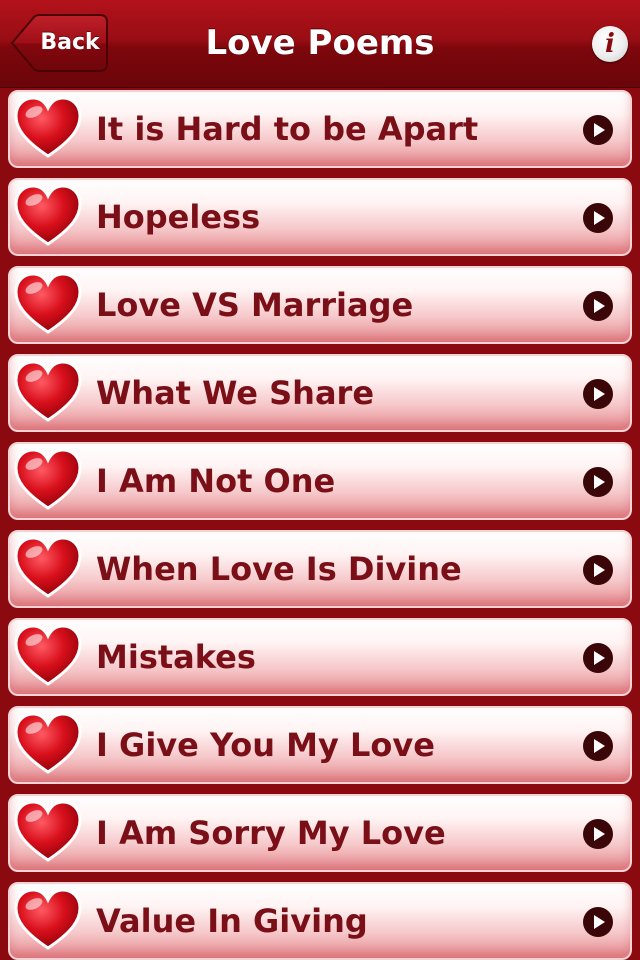 This screenshot has width=640, height=960. Describe the element at coordinates (176, 657) in the screenshot. I see `list-item-label: Mistakes` at that location.